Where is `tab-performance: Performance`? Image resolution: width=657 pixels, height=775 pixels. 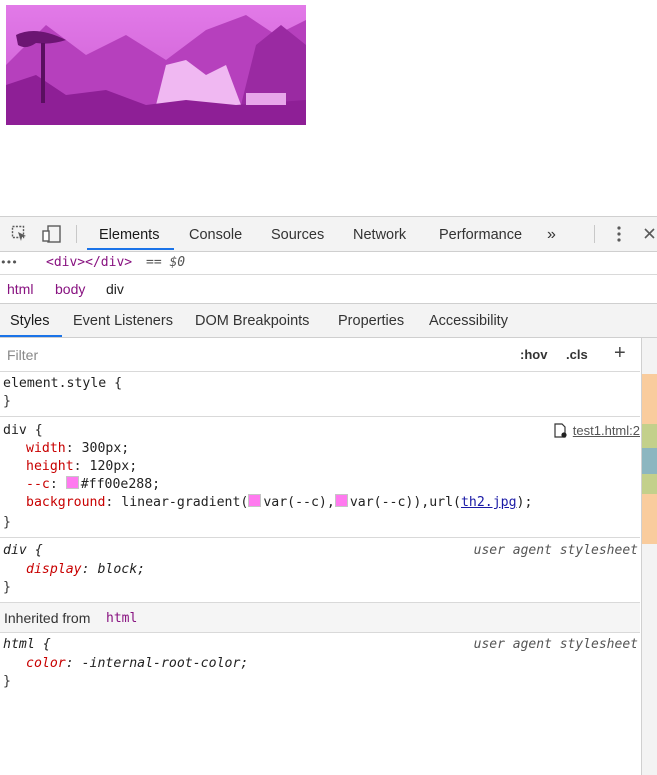
tab-performance: Performance is located at coordinates (480, 234).